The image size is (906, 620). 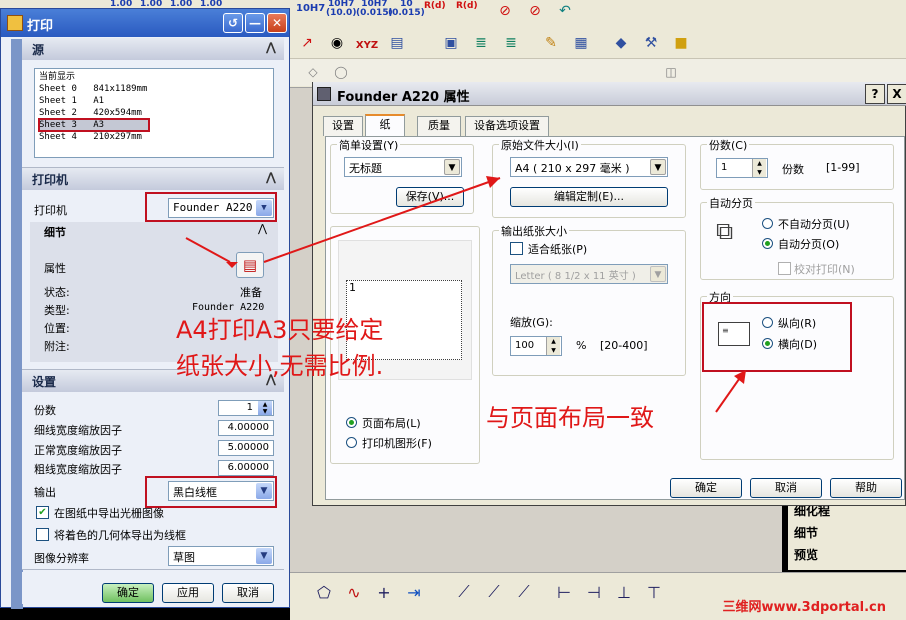 I want to click on annotation-note: 与页面布局一致, so click(x=570, y=418).